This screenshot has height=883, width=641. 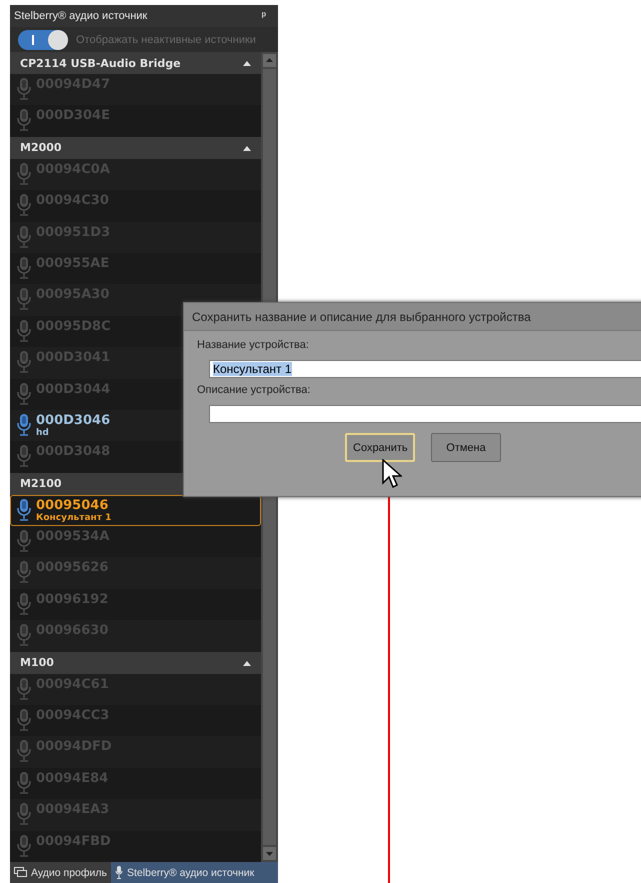 What do you see at coordinates (74, 517) in the screenshot?
I see `device-name: Консультант 1` at bounding box center [74, 517].